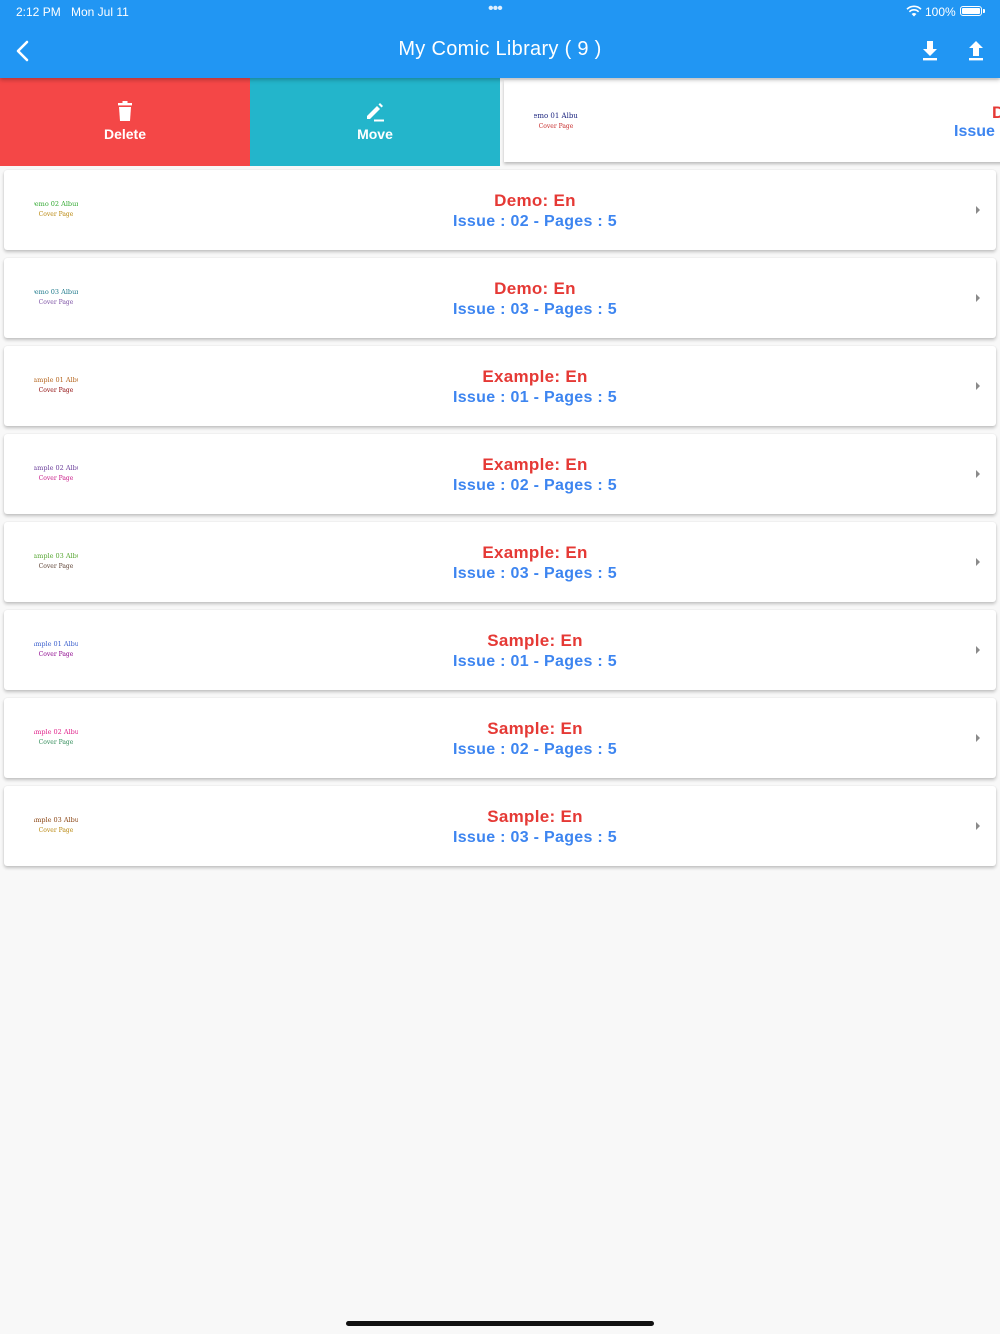  I want to click on comic-text: Example: En Issue : 03 - Pages : 5, so click(502, 563).